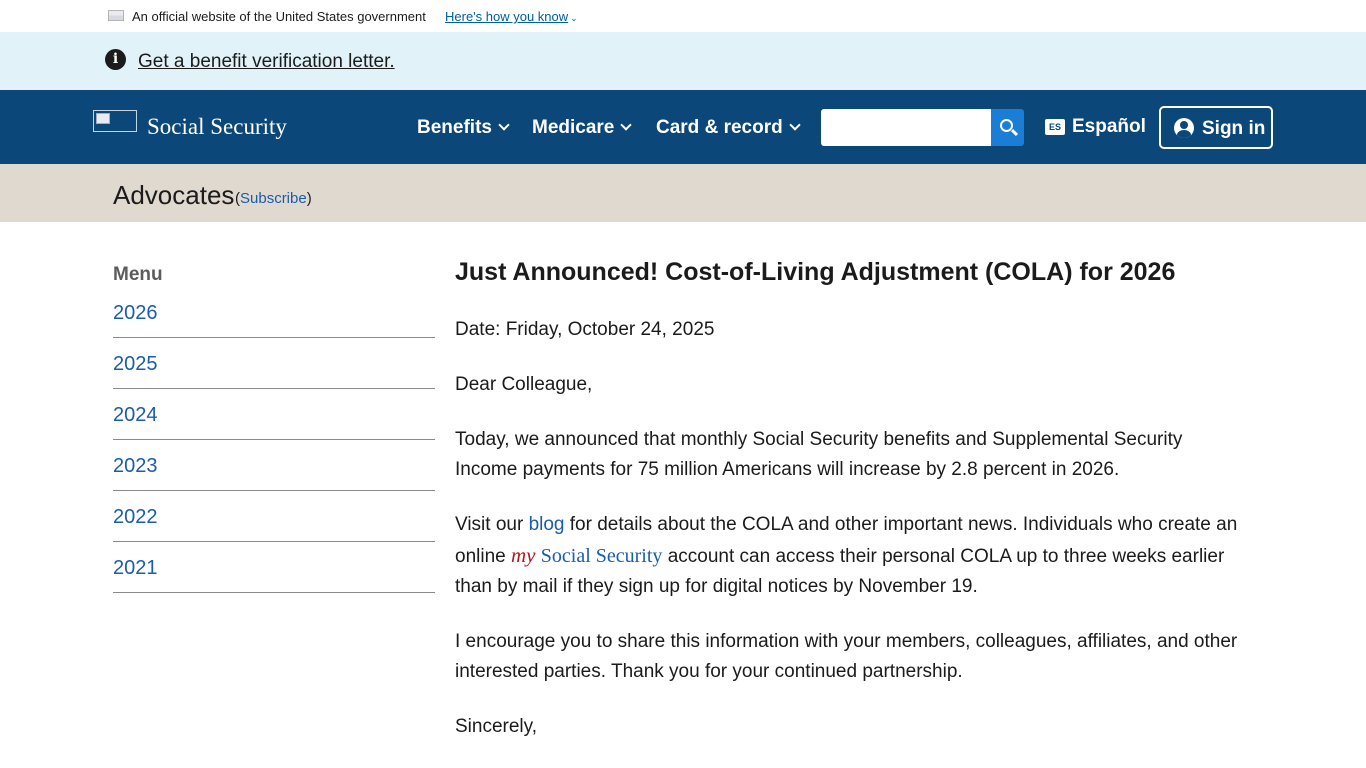 The image size is (1366, 768). Describe the element at coordinates (266, 62) in the screenshot. I see `benefit-verification-link: Get a benefit verification letter.` at that location.